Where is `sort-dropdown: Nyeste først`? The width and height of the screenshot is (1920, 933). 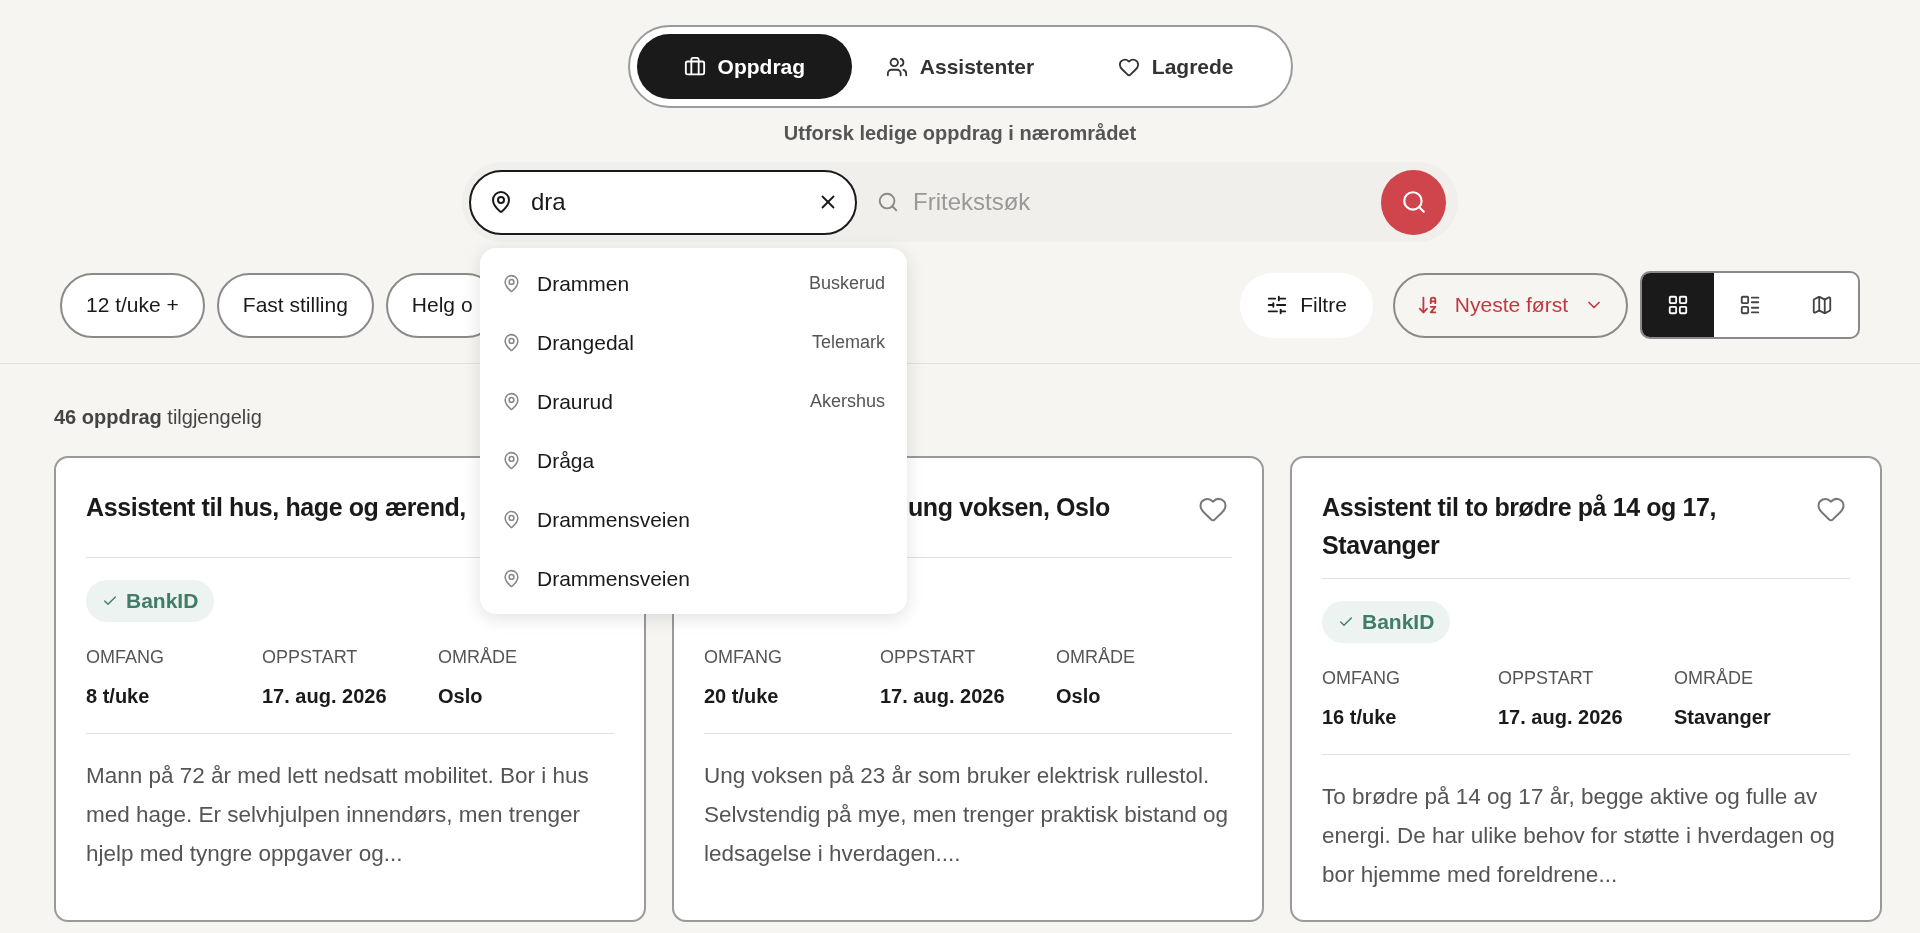 sort-dropdown: Nyeste først is located at coordinates (1510, 305).